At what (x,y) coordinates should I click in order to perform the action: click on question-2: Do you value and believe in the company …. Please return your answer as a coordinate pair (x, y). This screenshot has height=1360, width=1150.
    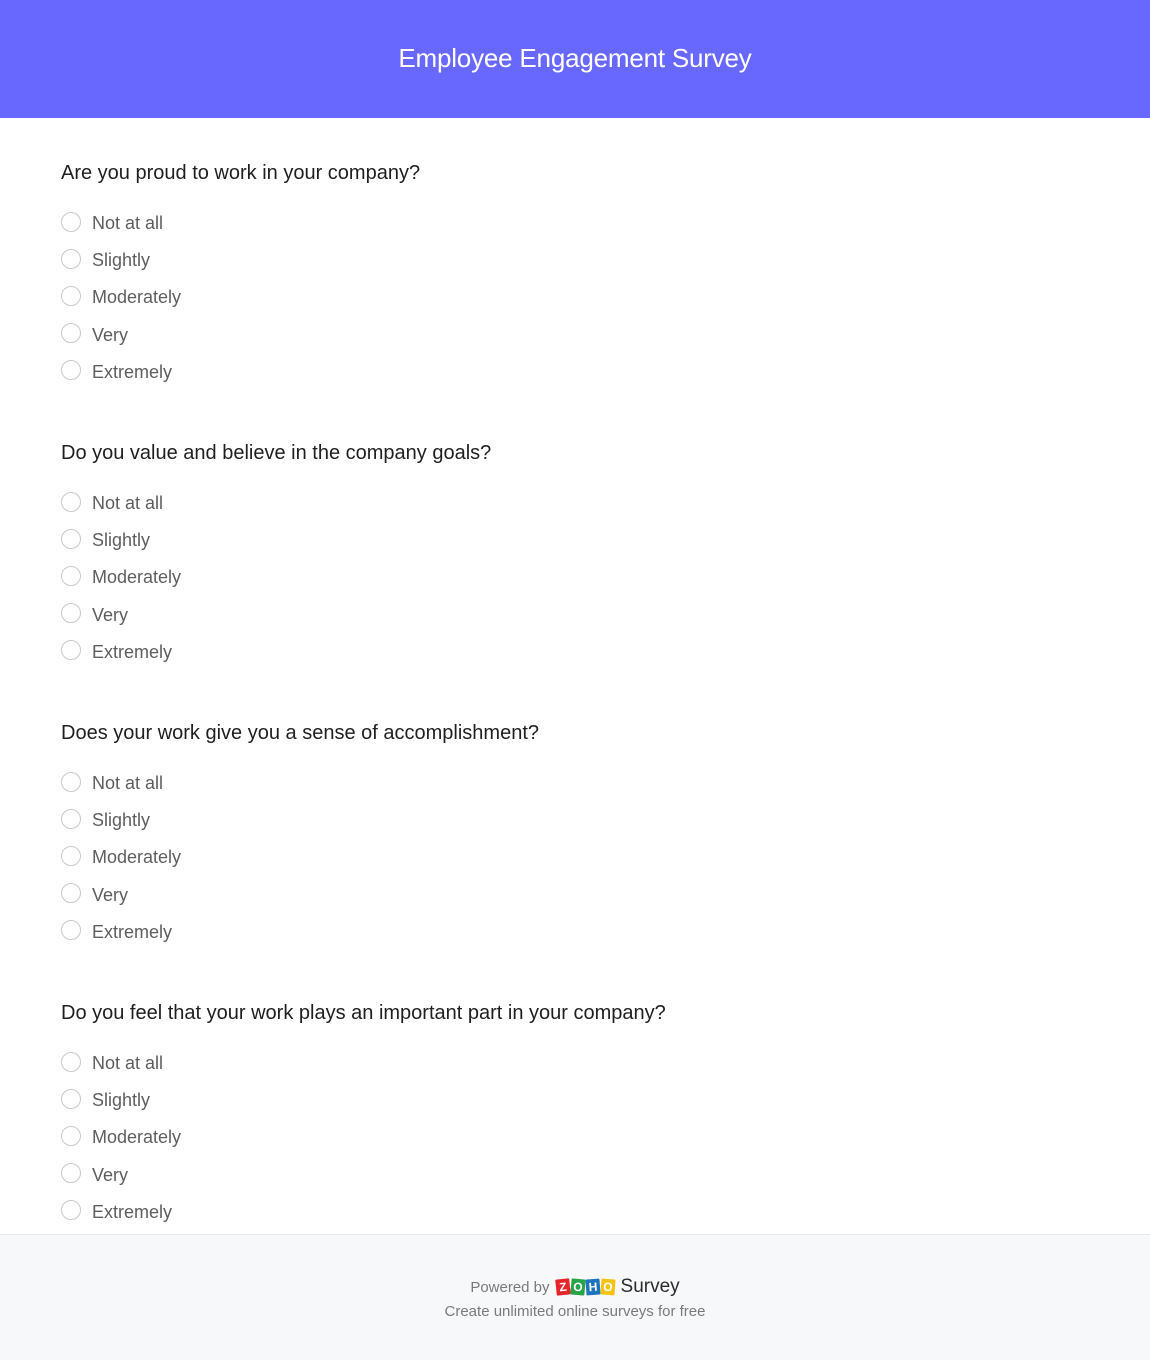
    Looking at the image, I should click on (561, 556).